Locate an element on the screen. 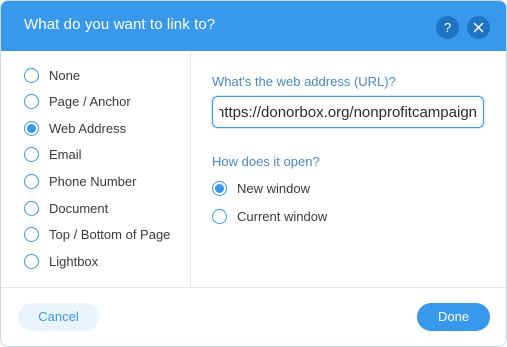  link-type-label: Lightbox is located at coordinates (74, 261).